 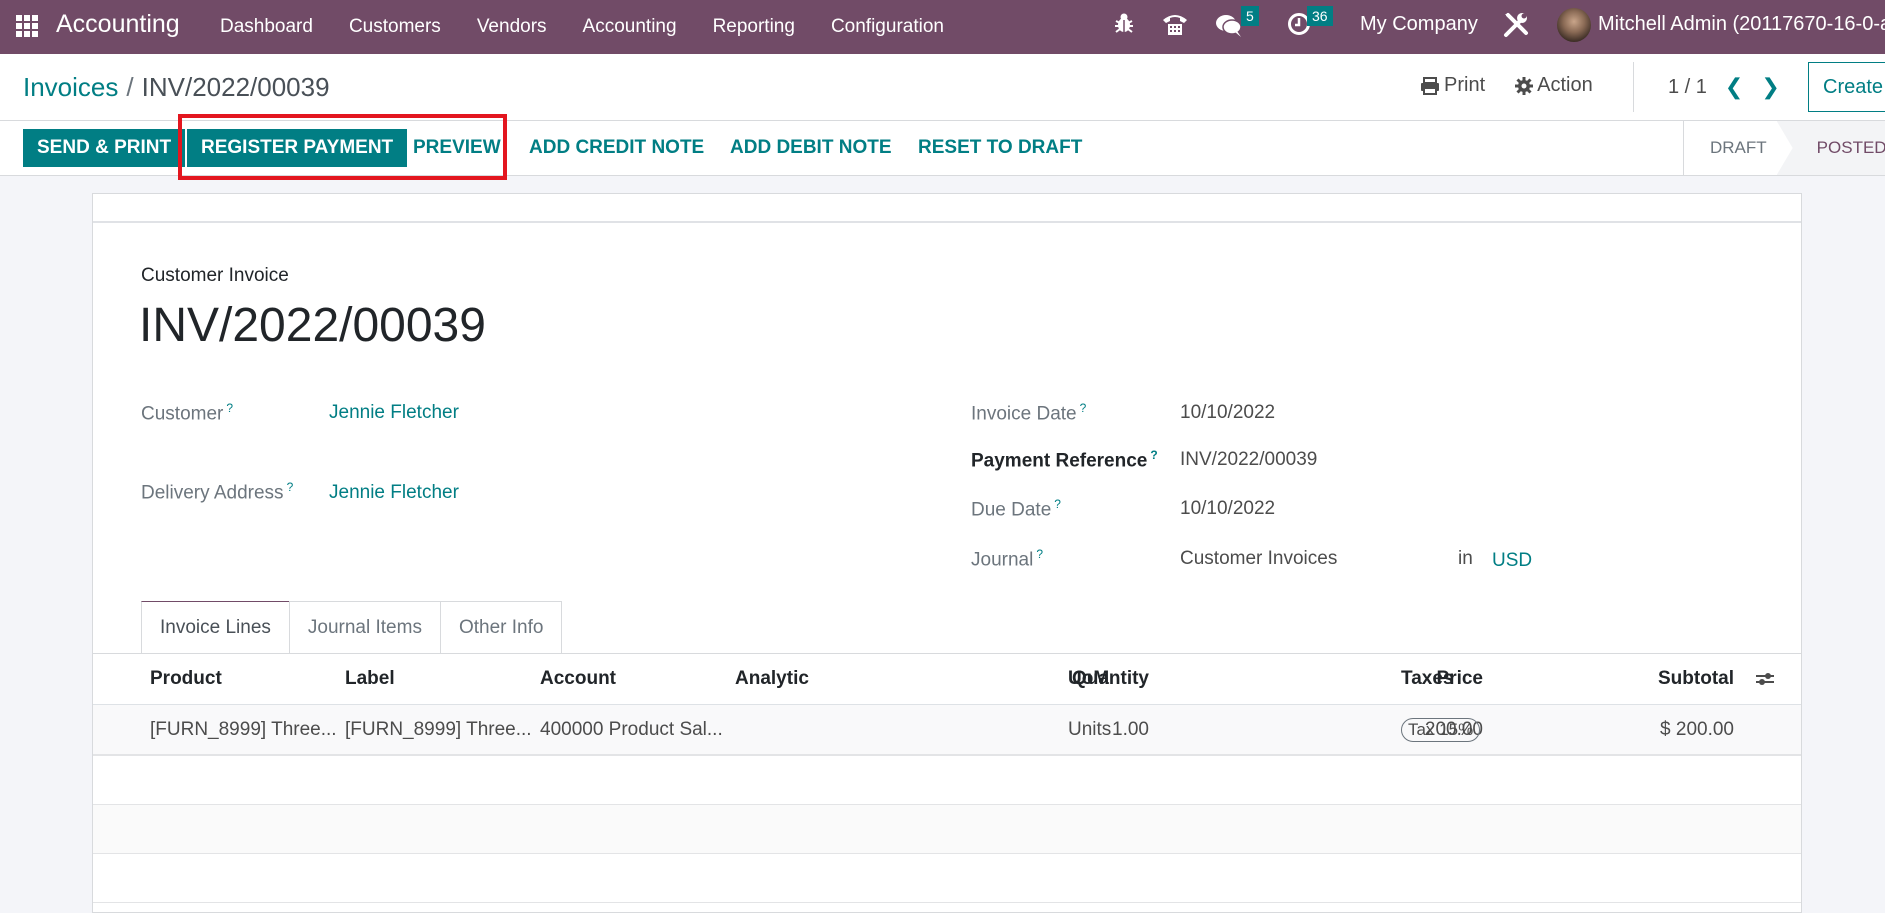 I want to click on create-button: Create, so click(x=1846, y=87).